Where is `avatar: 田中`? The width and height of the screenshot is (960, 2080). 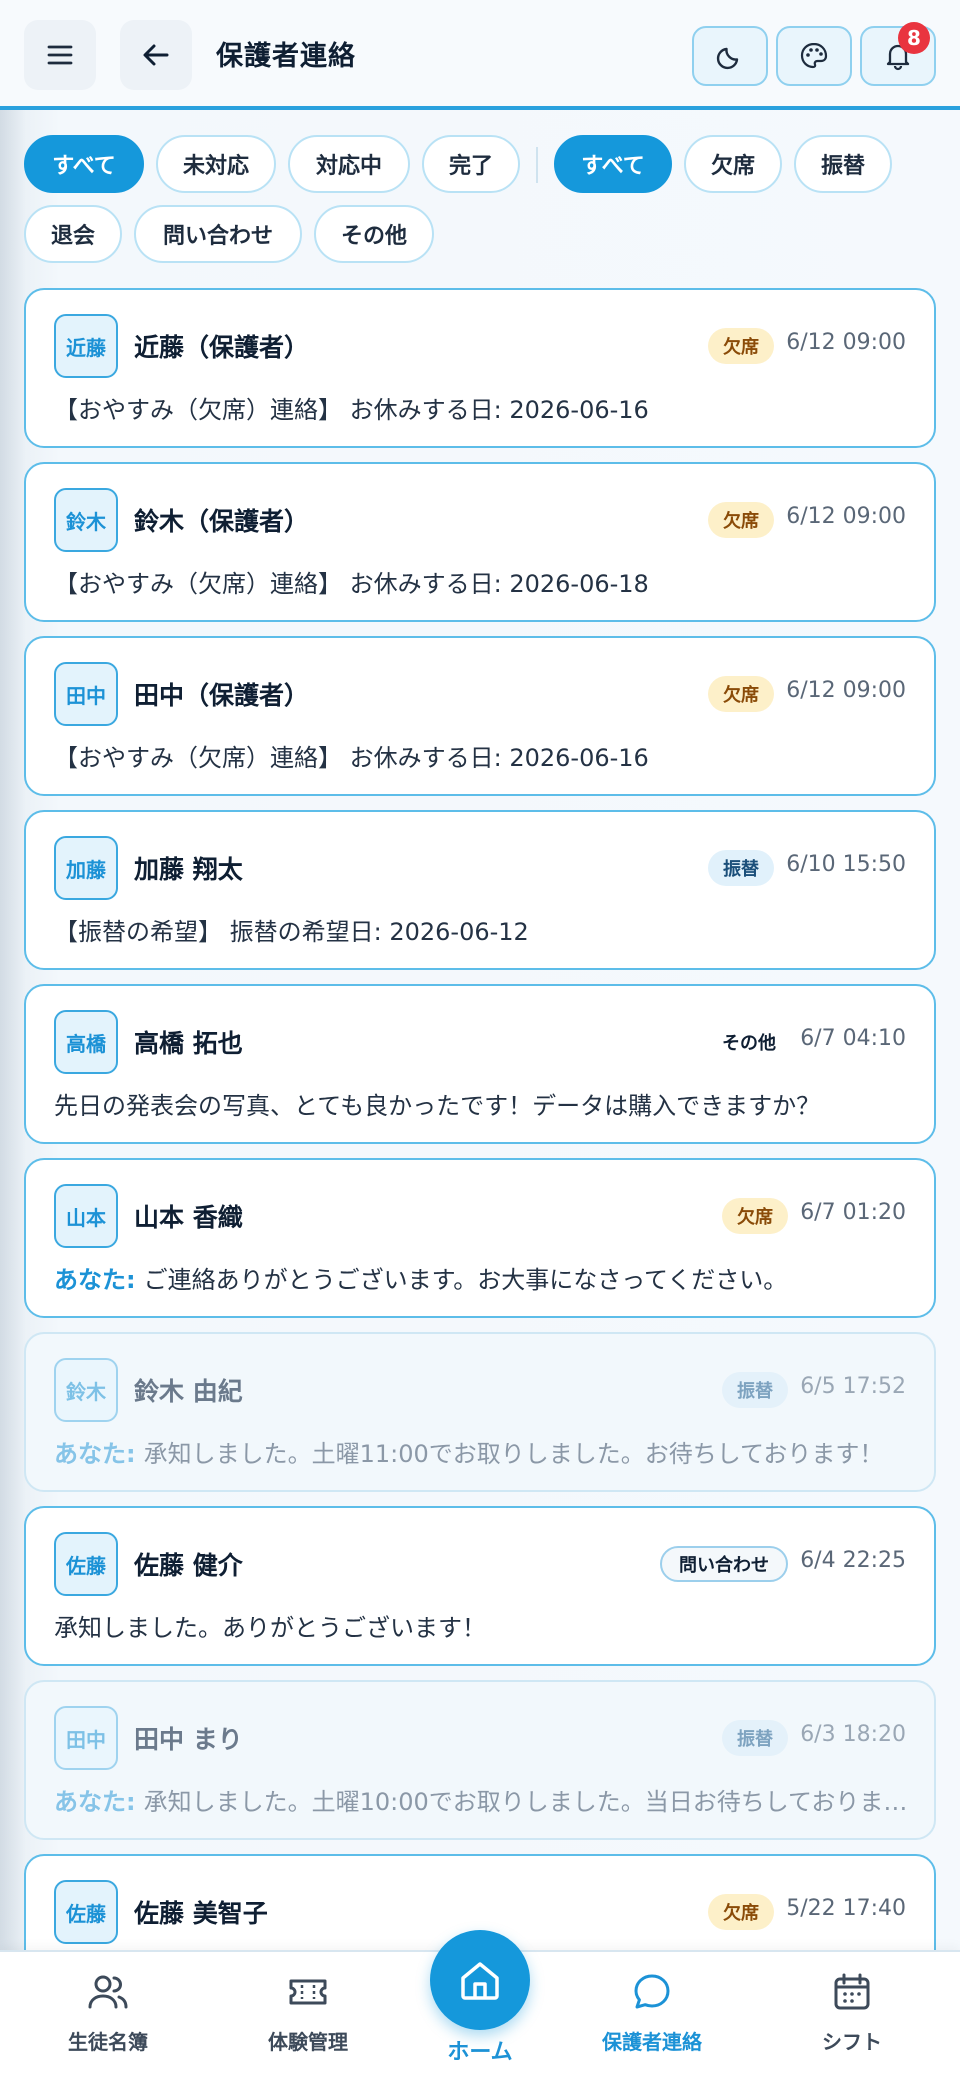 avatar: 田中 is located at coordinates (86, 694).